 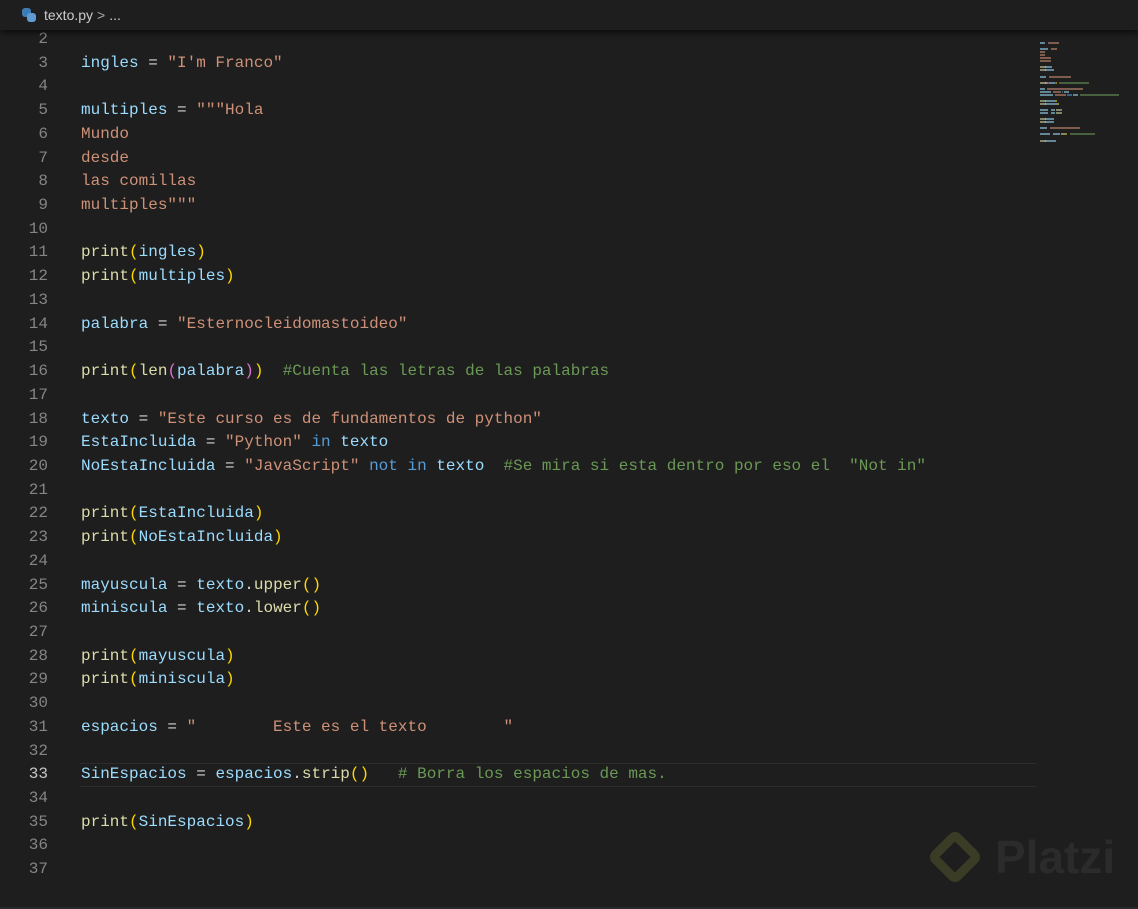 What do you see at coordinates (1055, 857) in the screenshot?
I see `watermark-text: Platzi` at bounding box center [1055, 857].